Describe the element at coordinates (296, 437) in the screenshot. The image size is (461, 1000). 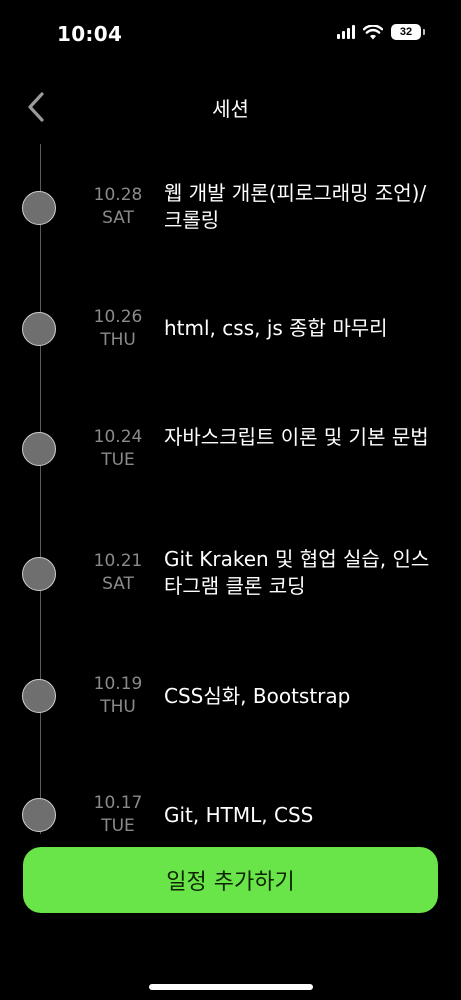
I see `session-title: 자바스크립트 이론 및 기본 문법` at that location.